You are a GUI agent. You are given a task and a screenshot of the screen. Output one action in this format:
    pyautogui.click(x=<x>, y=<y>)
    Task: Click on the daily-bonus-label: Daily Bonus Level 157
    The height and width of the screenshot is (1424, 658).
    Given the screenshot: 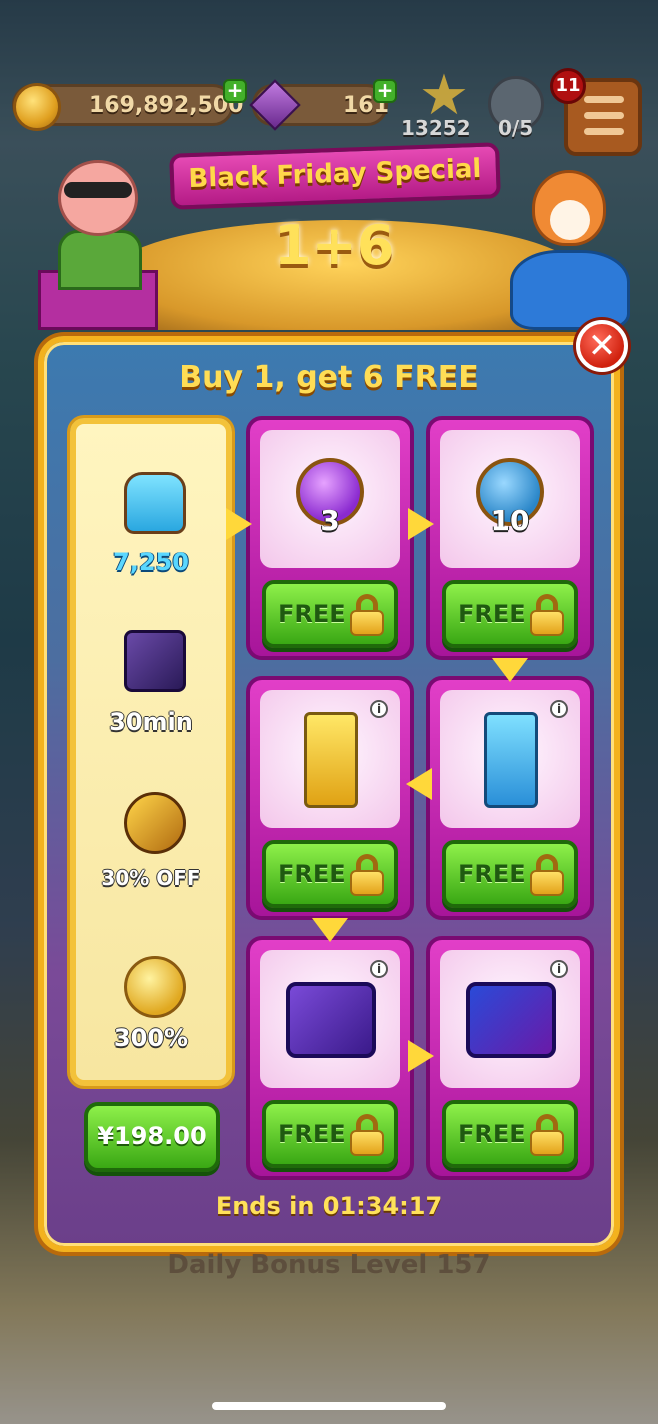 What is the action you would take?
    pyautogui.click(x=329, y=1265)
    